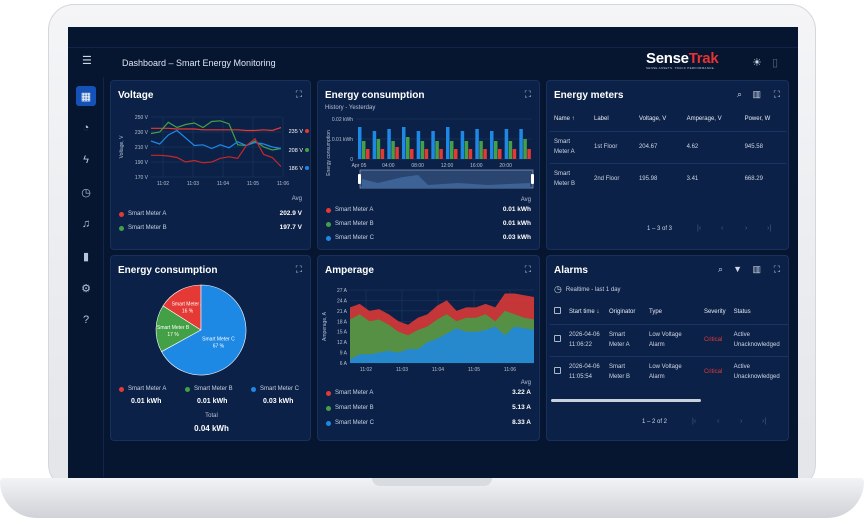 The image size is (864, 524). I want to click on slice-percent: 16 %, so click(188, 312).